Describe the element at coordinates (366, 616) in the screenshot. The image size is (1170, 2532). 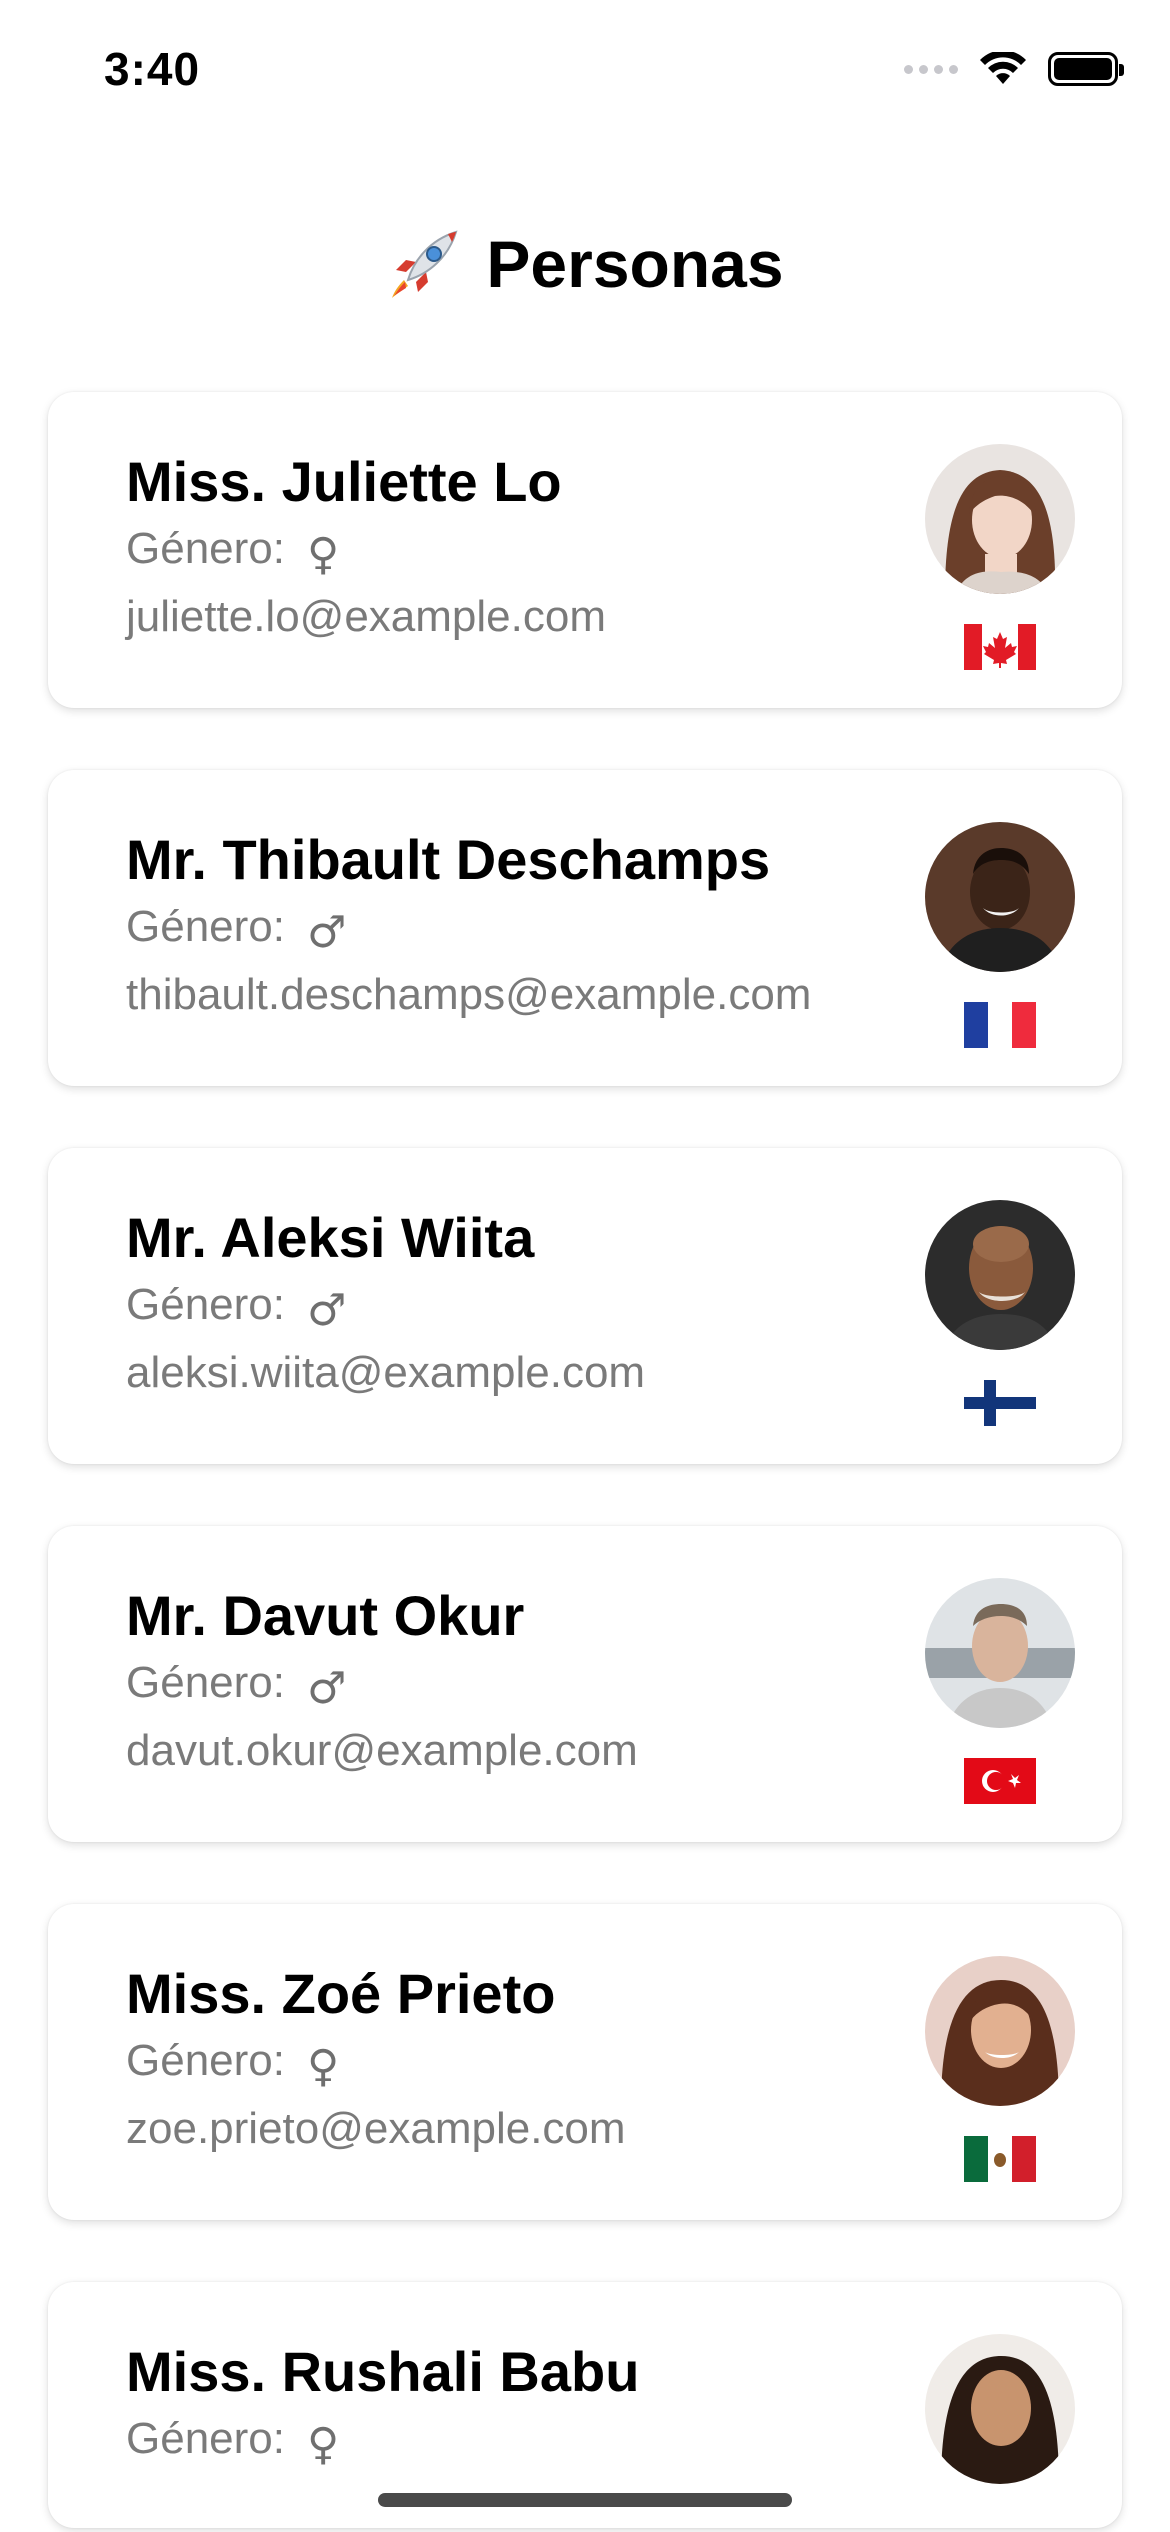
I see `person-email: juliette.lo@example.com` at that location.